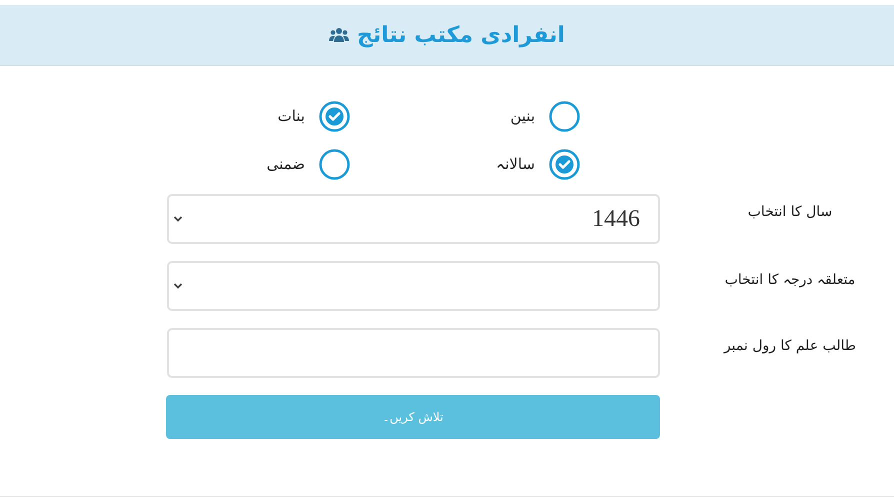  I want to click on select-field, so click(413, 286).